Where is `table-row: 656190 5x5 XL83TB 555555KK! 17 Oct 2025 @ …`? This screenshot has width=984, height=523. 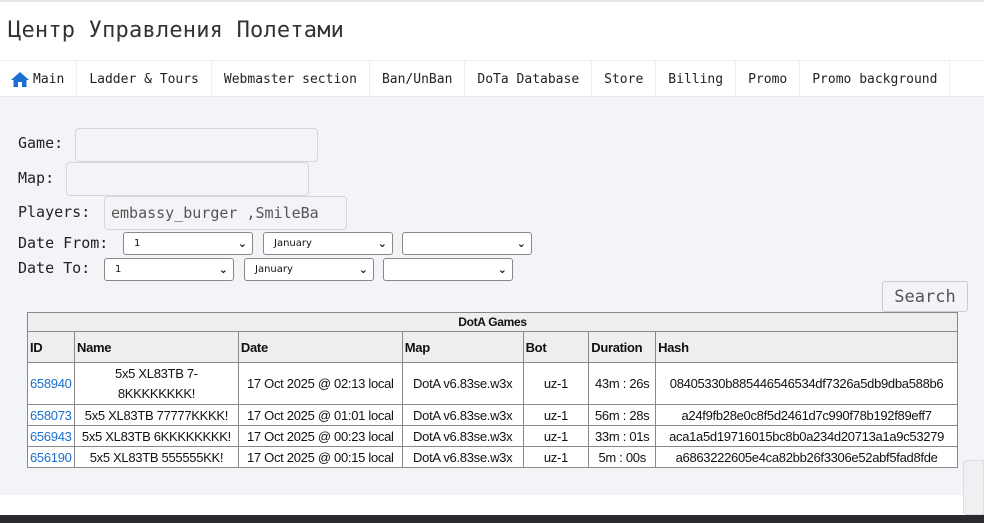
table-row: 656190 5x5 XL83TB 555555KK! 17 Oct 2025 @ … is located at coordinates (492, 457).